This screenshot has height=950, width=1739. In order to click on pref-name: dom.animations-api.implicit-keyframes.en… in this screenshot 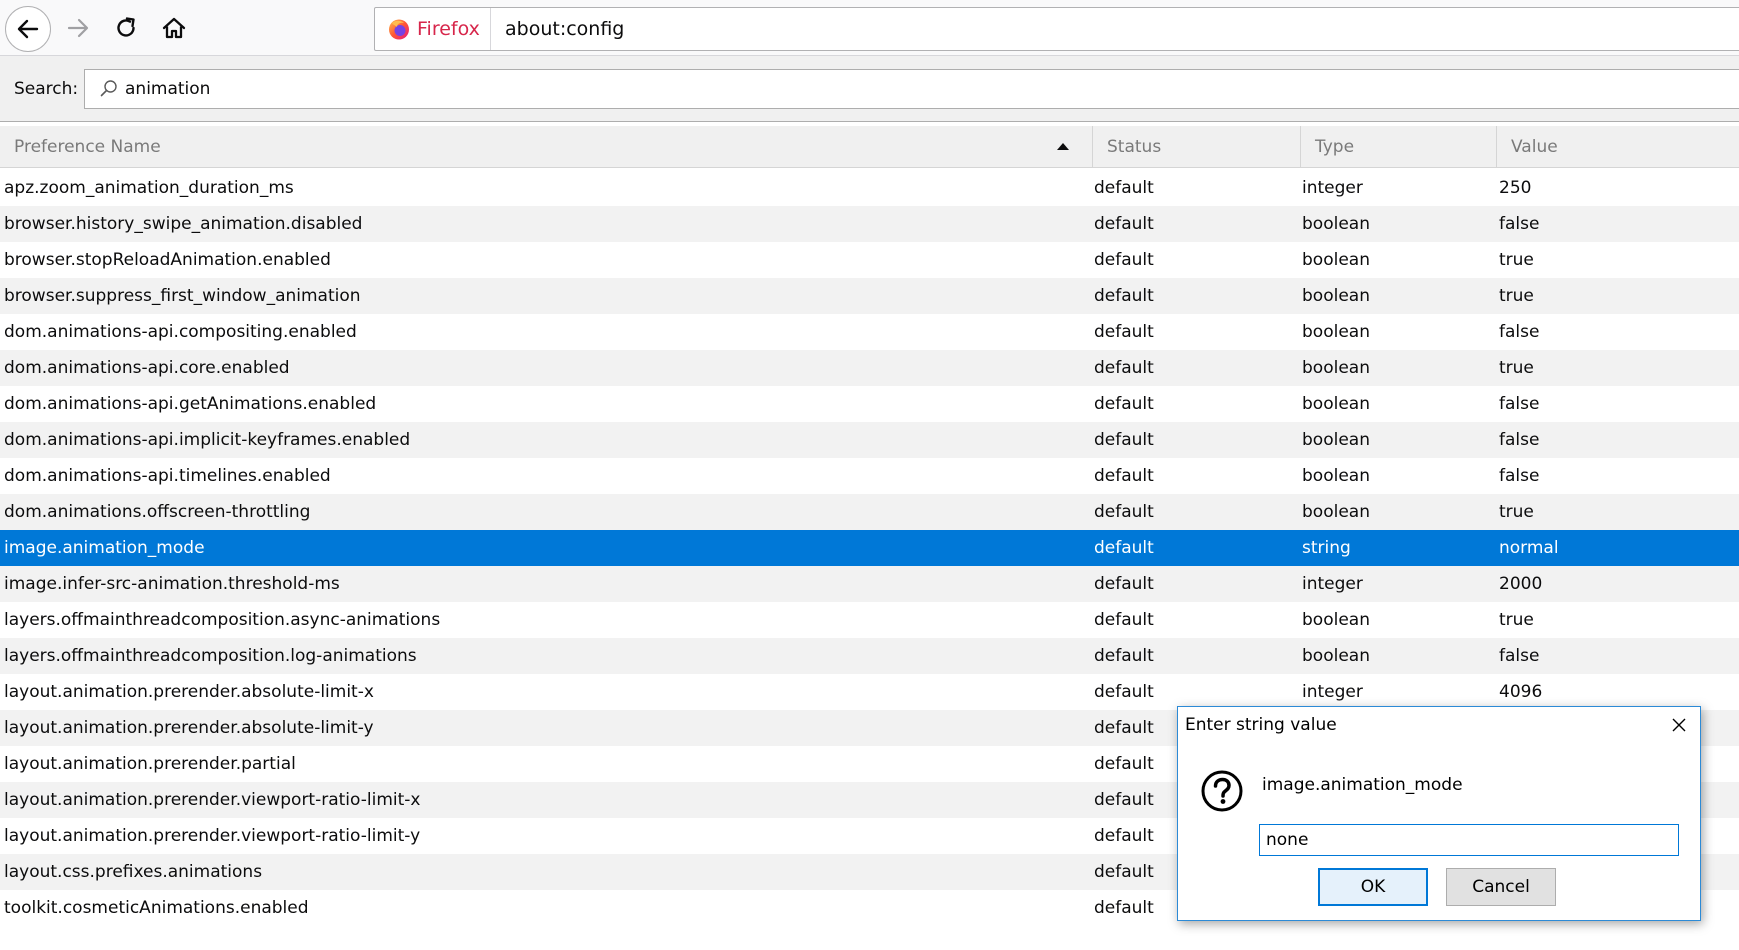, I will do `click(207, 440)`.